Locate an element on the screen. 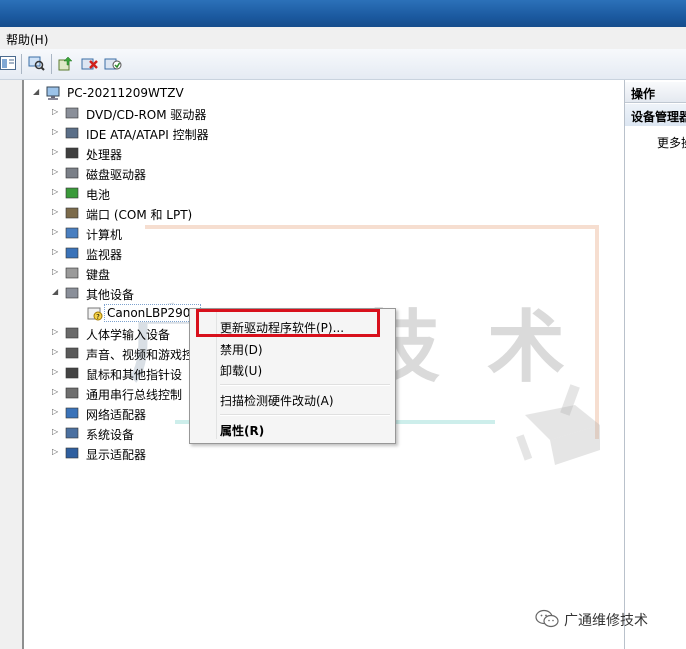  tree-category-label: 计算机 is located at coordinates (104, 235).